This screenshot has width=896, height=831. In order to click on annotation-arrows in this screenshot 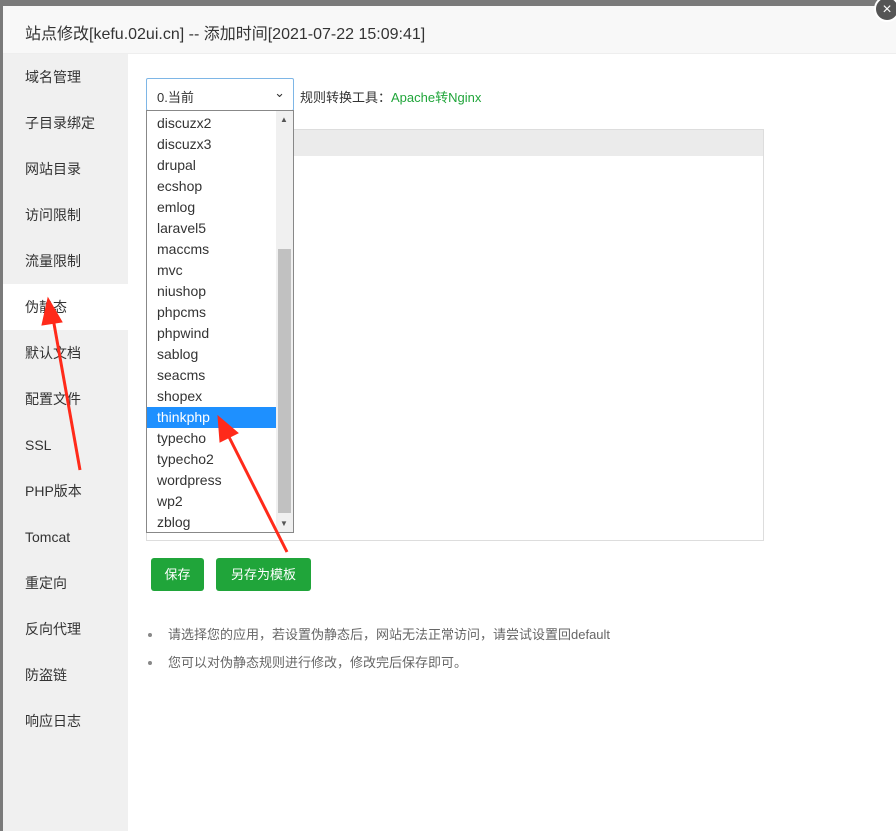, I will do `click(165, 424)`.